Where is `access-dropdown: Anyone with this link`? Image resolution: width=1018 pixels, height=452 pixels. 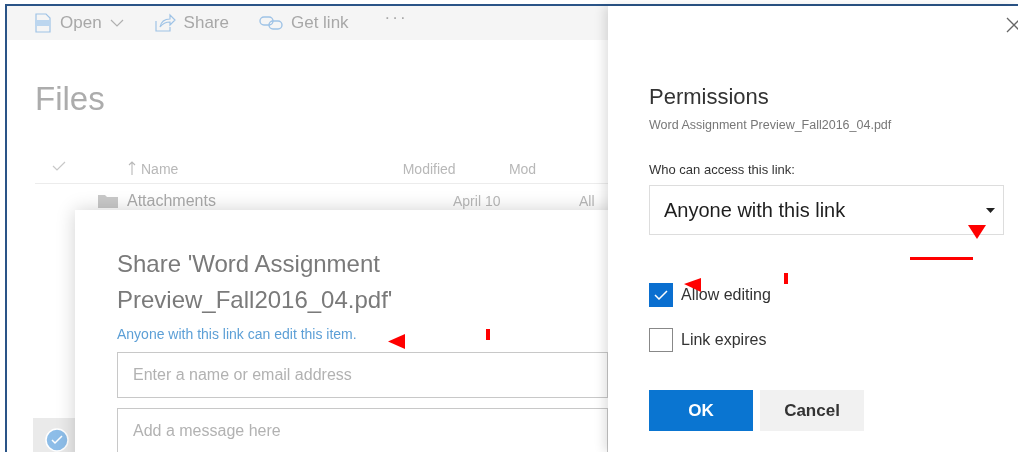
access-dropdown: Anyone with this link is located at coordinates (826, 210).